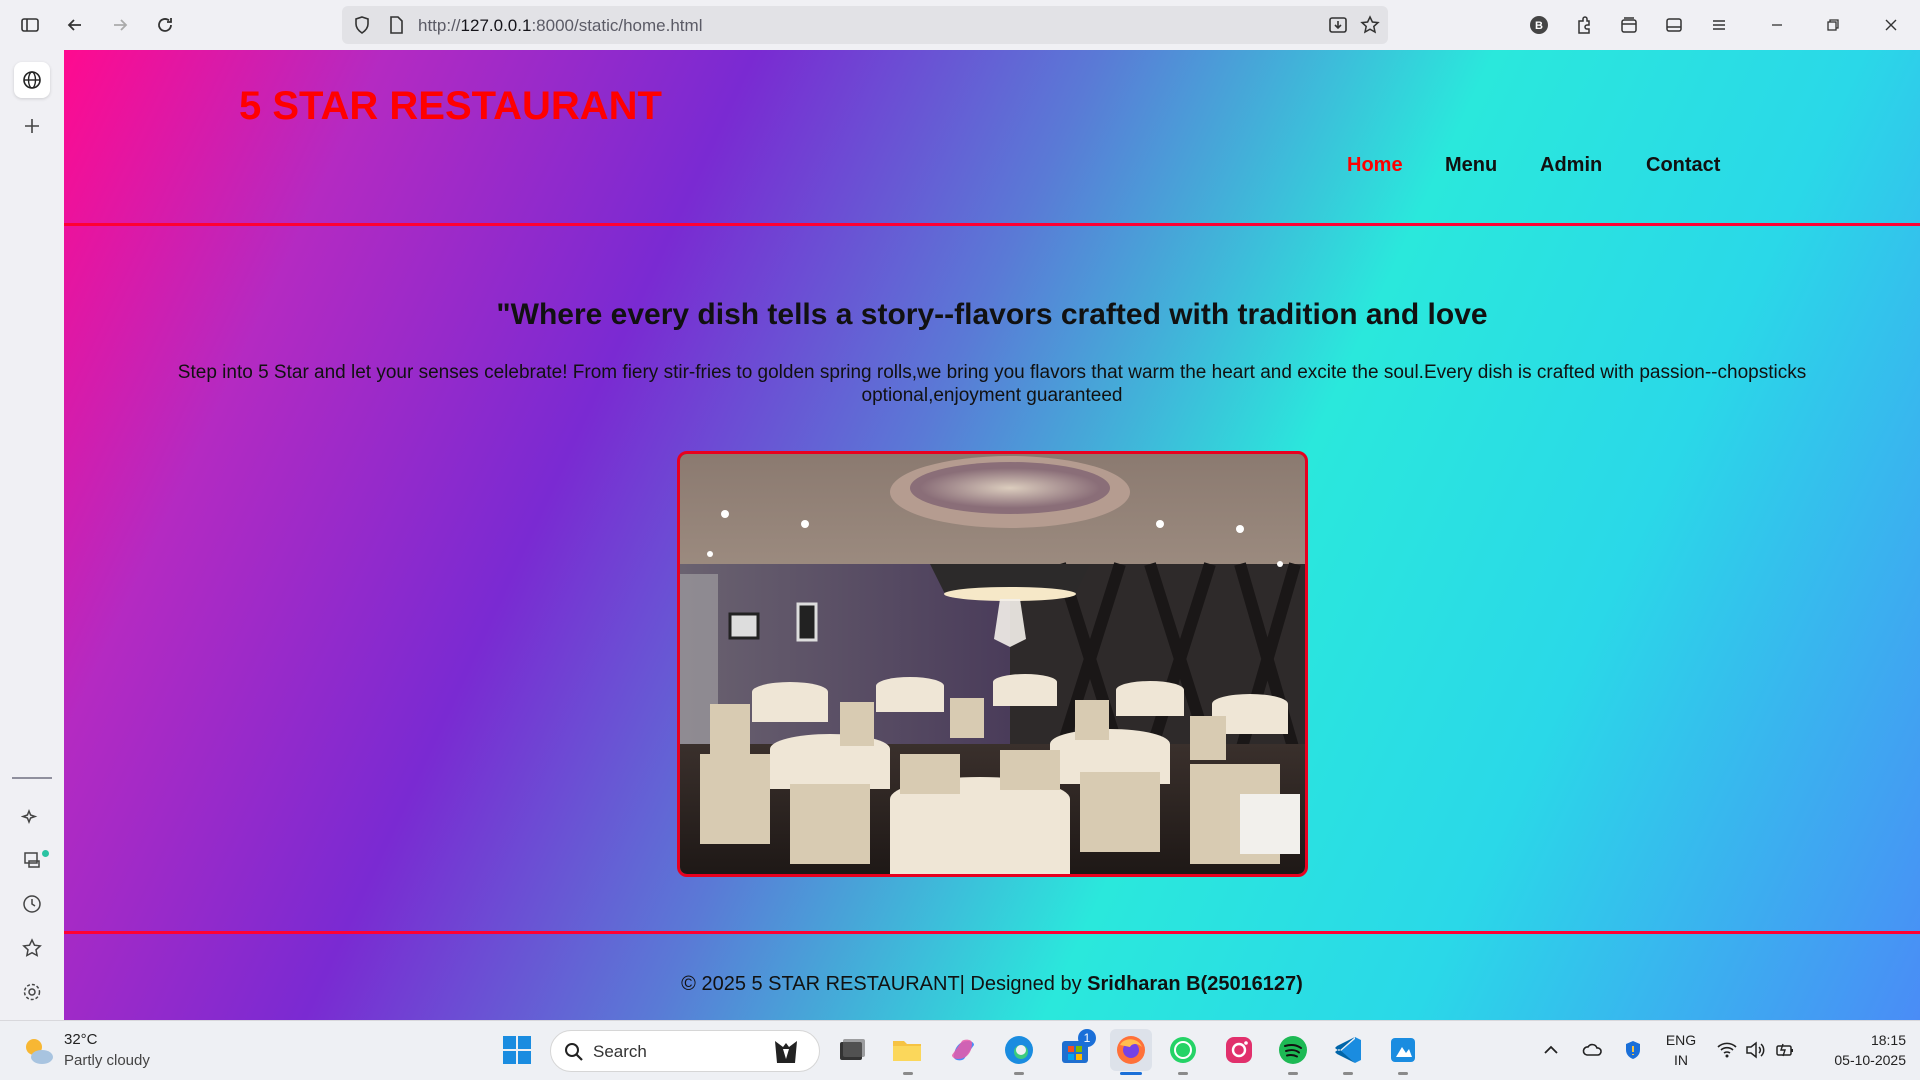 This screenshot has width=1920, height=1080. I want to click on profile-avatar-icon: B, so click(1539, 25).